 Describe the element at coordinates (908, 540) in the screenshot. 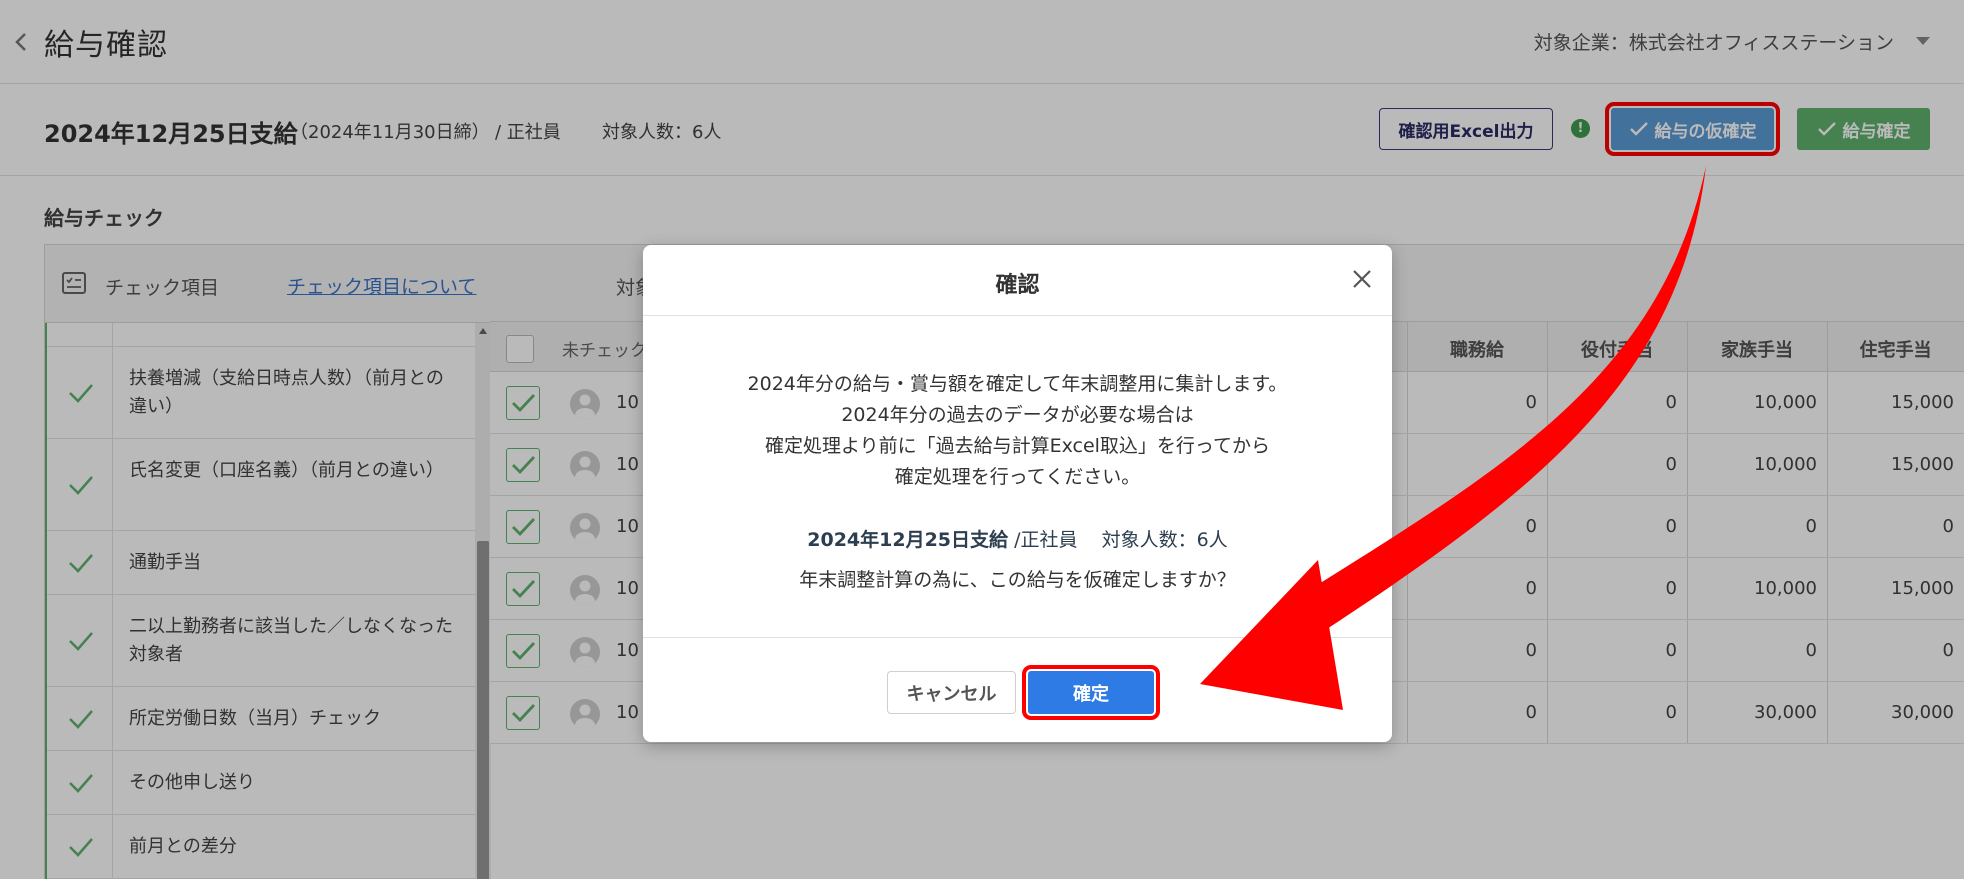

I see `summary-pay-date: 2024年12月25日支給` at that location.